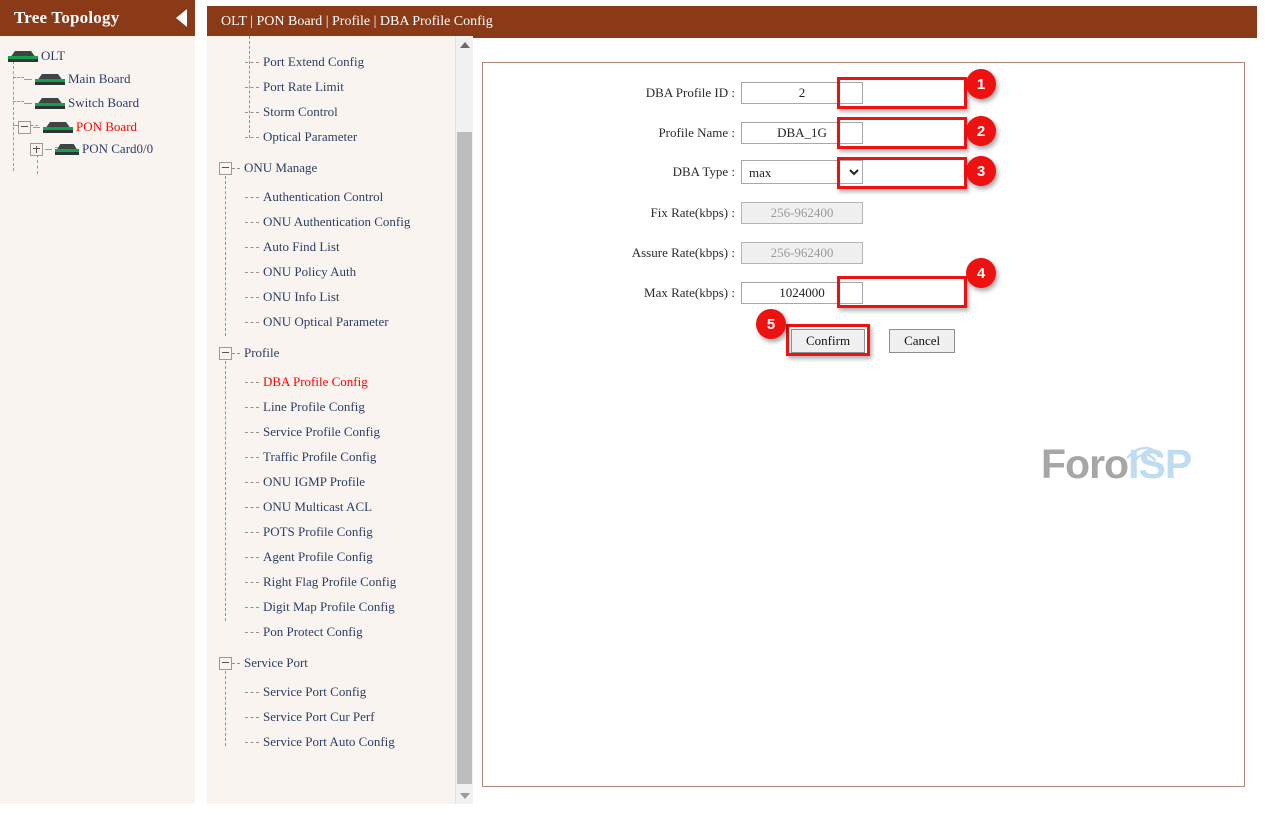  I want to click on menu-item-auto-find-list: Auto Find List, so click(292, 247).